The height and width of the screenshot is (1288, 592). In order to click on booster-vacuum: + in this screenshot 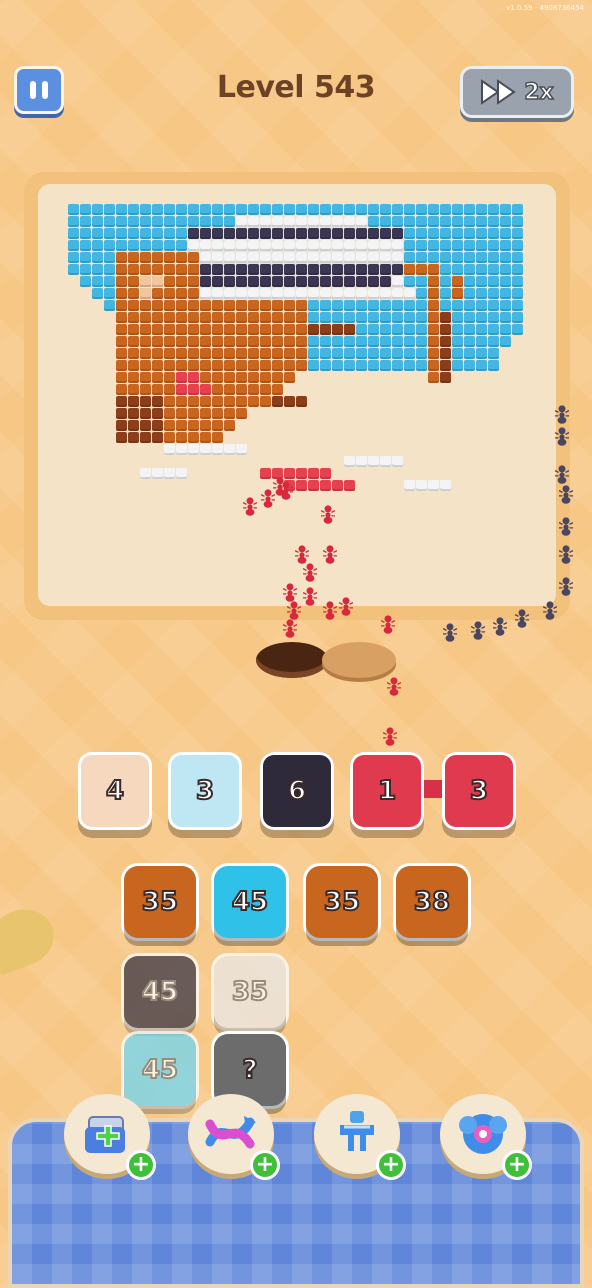, I will do `click(486, 1137)`.